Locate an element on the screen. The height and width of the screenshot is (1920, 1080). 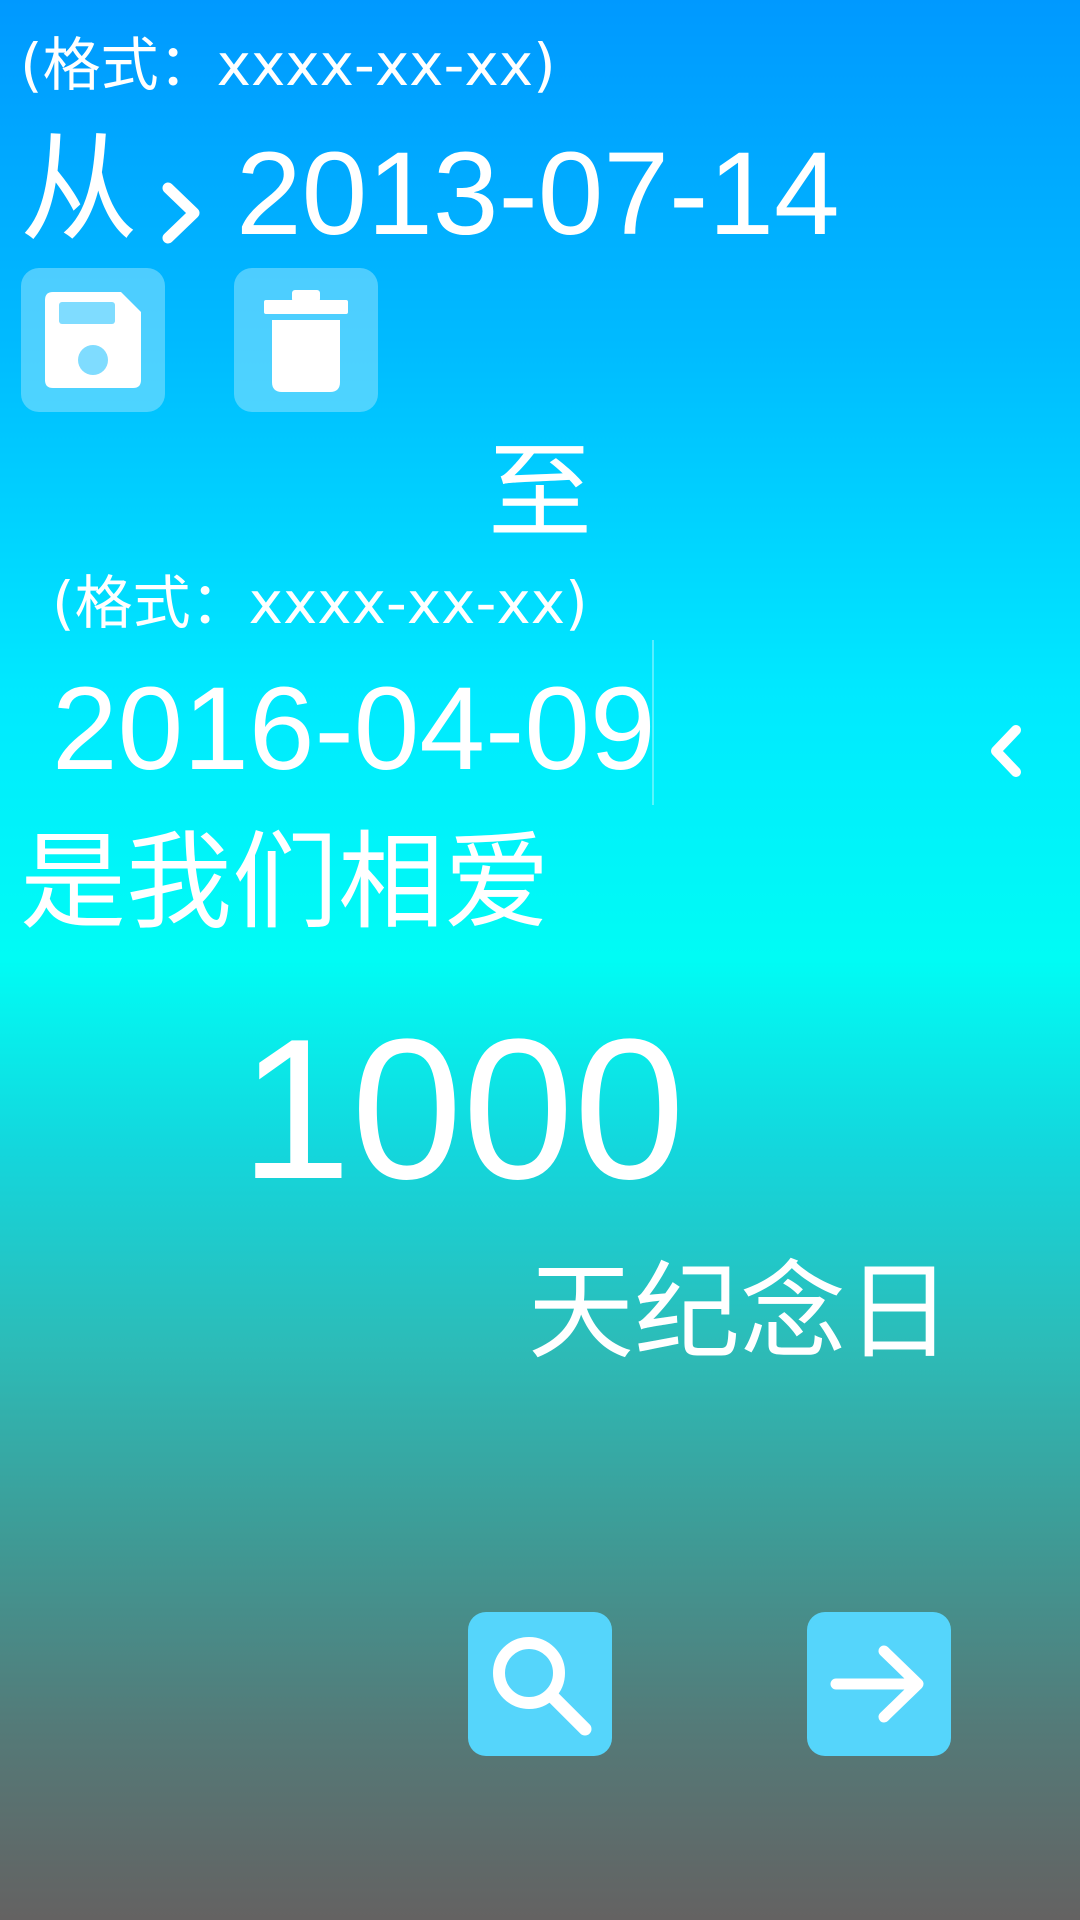
floppy-disk-icon is located at coordinates (93, 340).